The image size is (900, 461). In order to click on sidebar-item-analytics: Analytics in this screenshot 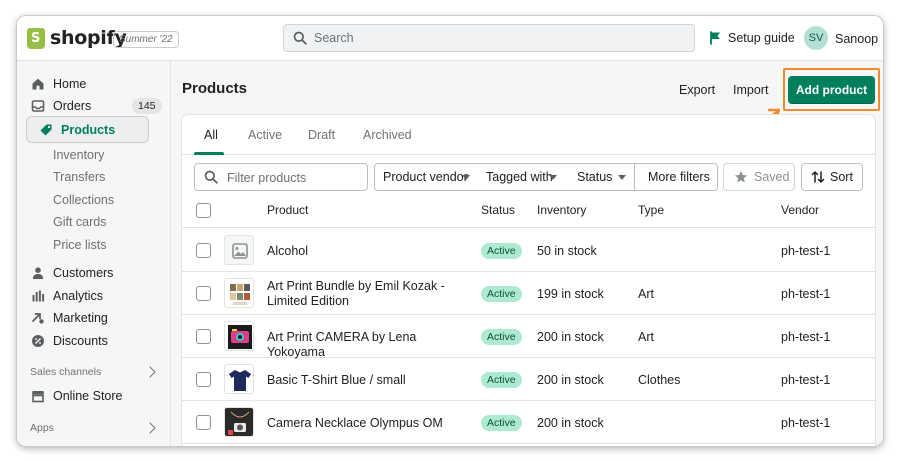, I will do `click(94, 296)`.